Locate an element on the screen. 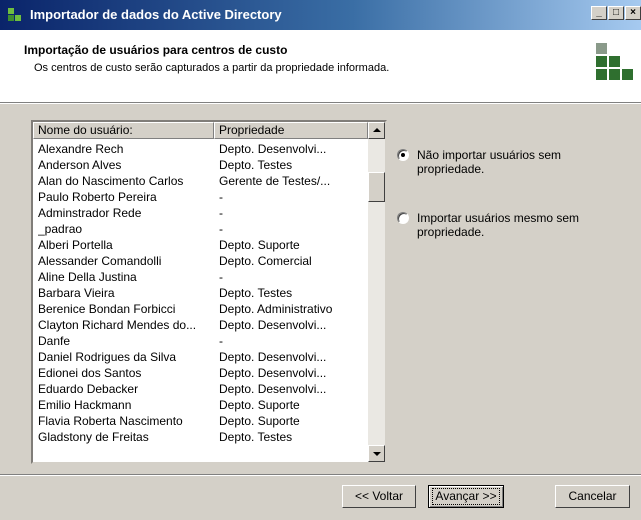 This screenshot has width=641, height=520. username-cell: Edionei dos Santos is located at coordinates (90, 373).